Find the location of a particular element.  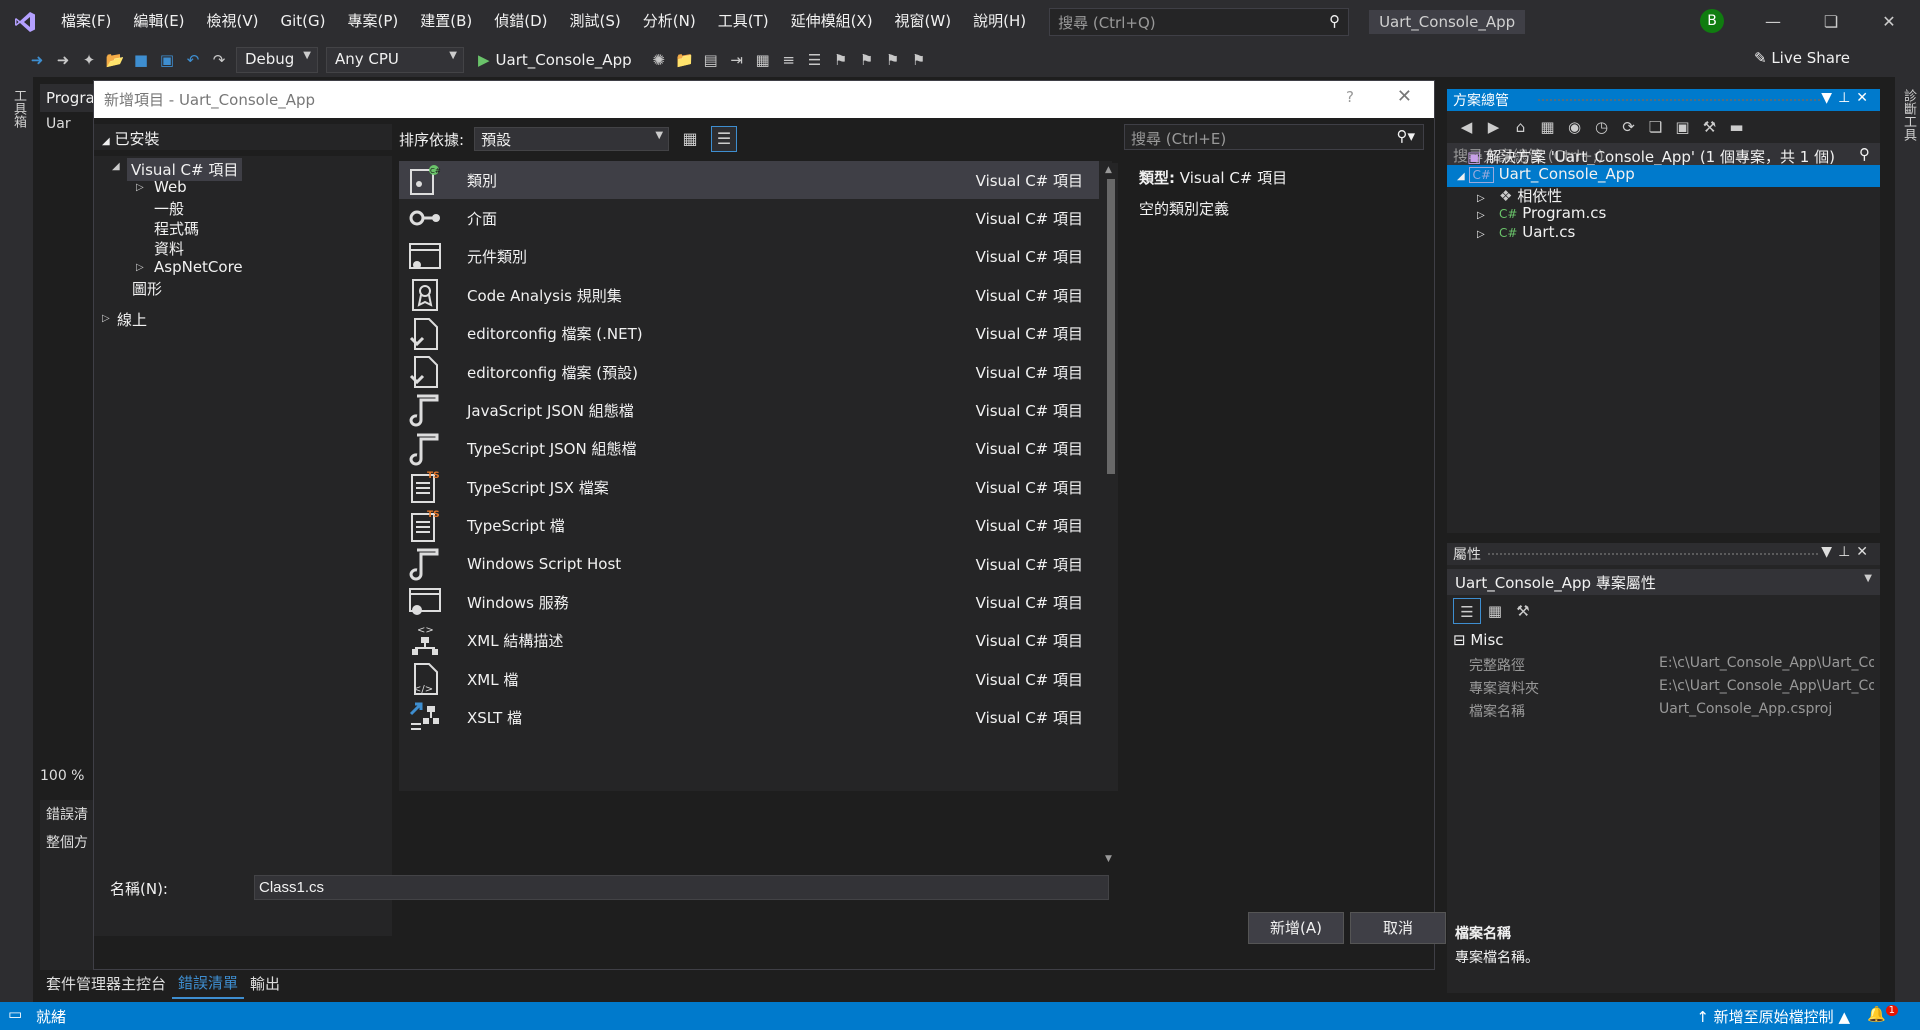

indent-icon: ≡ is located at coordinates (789, 60).